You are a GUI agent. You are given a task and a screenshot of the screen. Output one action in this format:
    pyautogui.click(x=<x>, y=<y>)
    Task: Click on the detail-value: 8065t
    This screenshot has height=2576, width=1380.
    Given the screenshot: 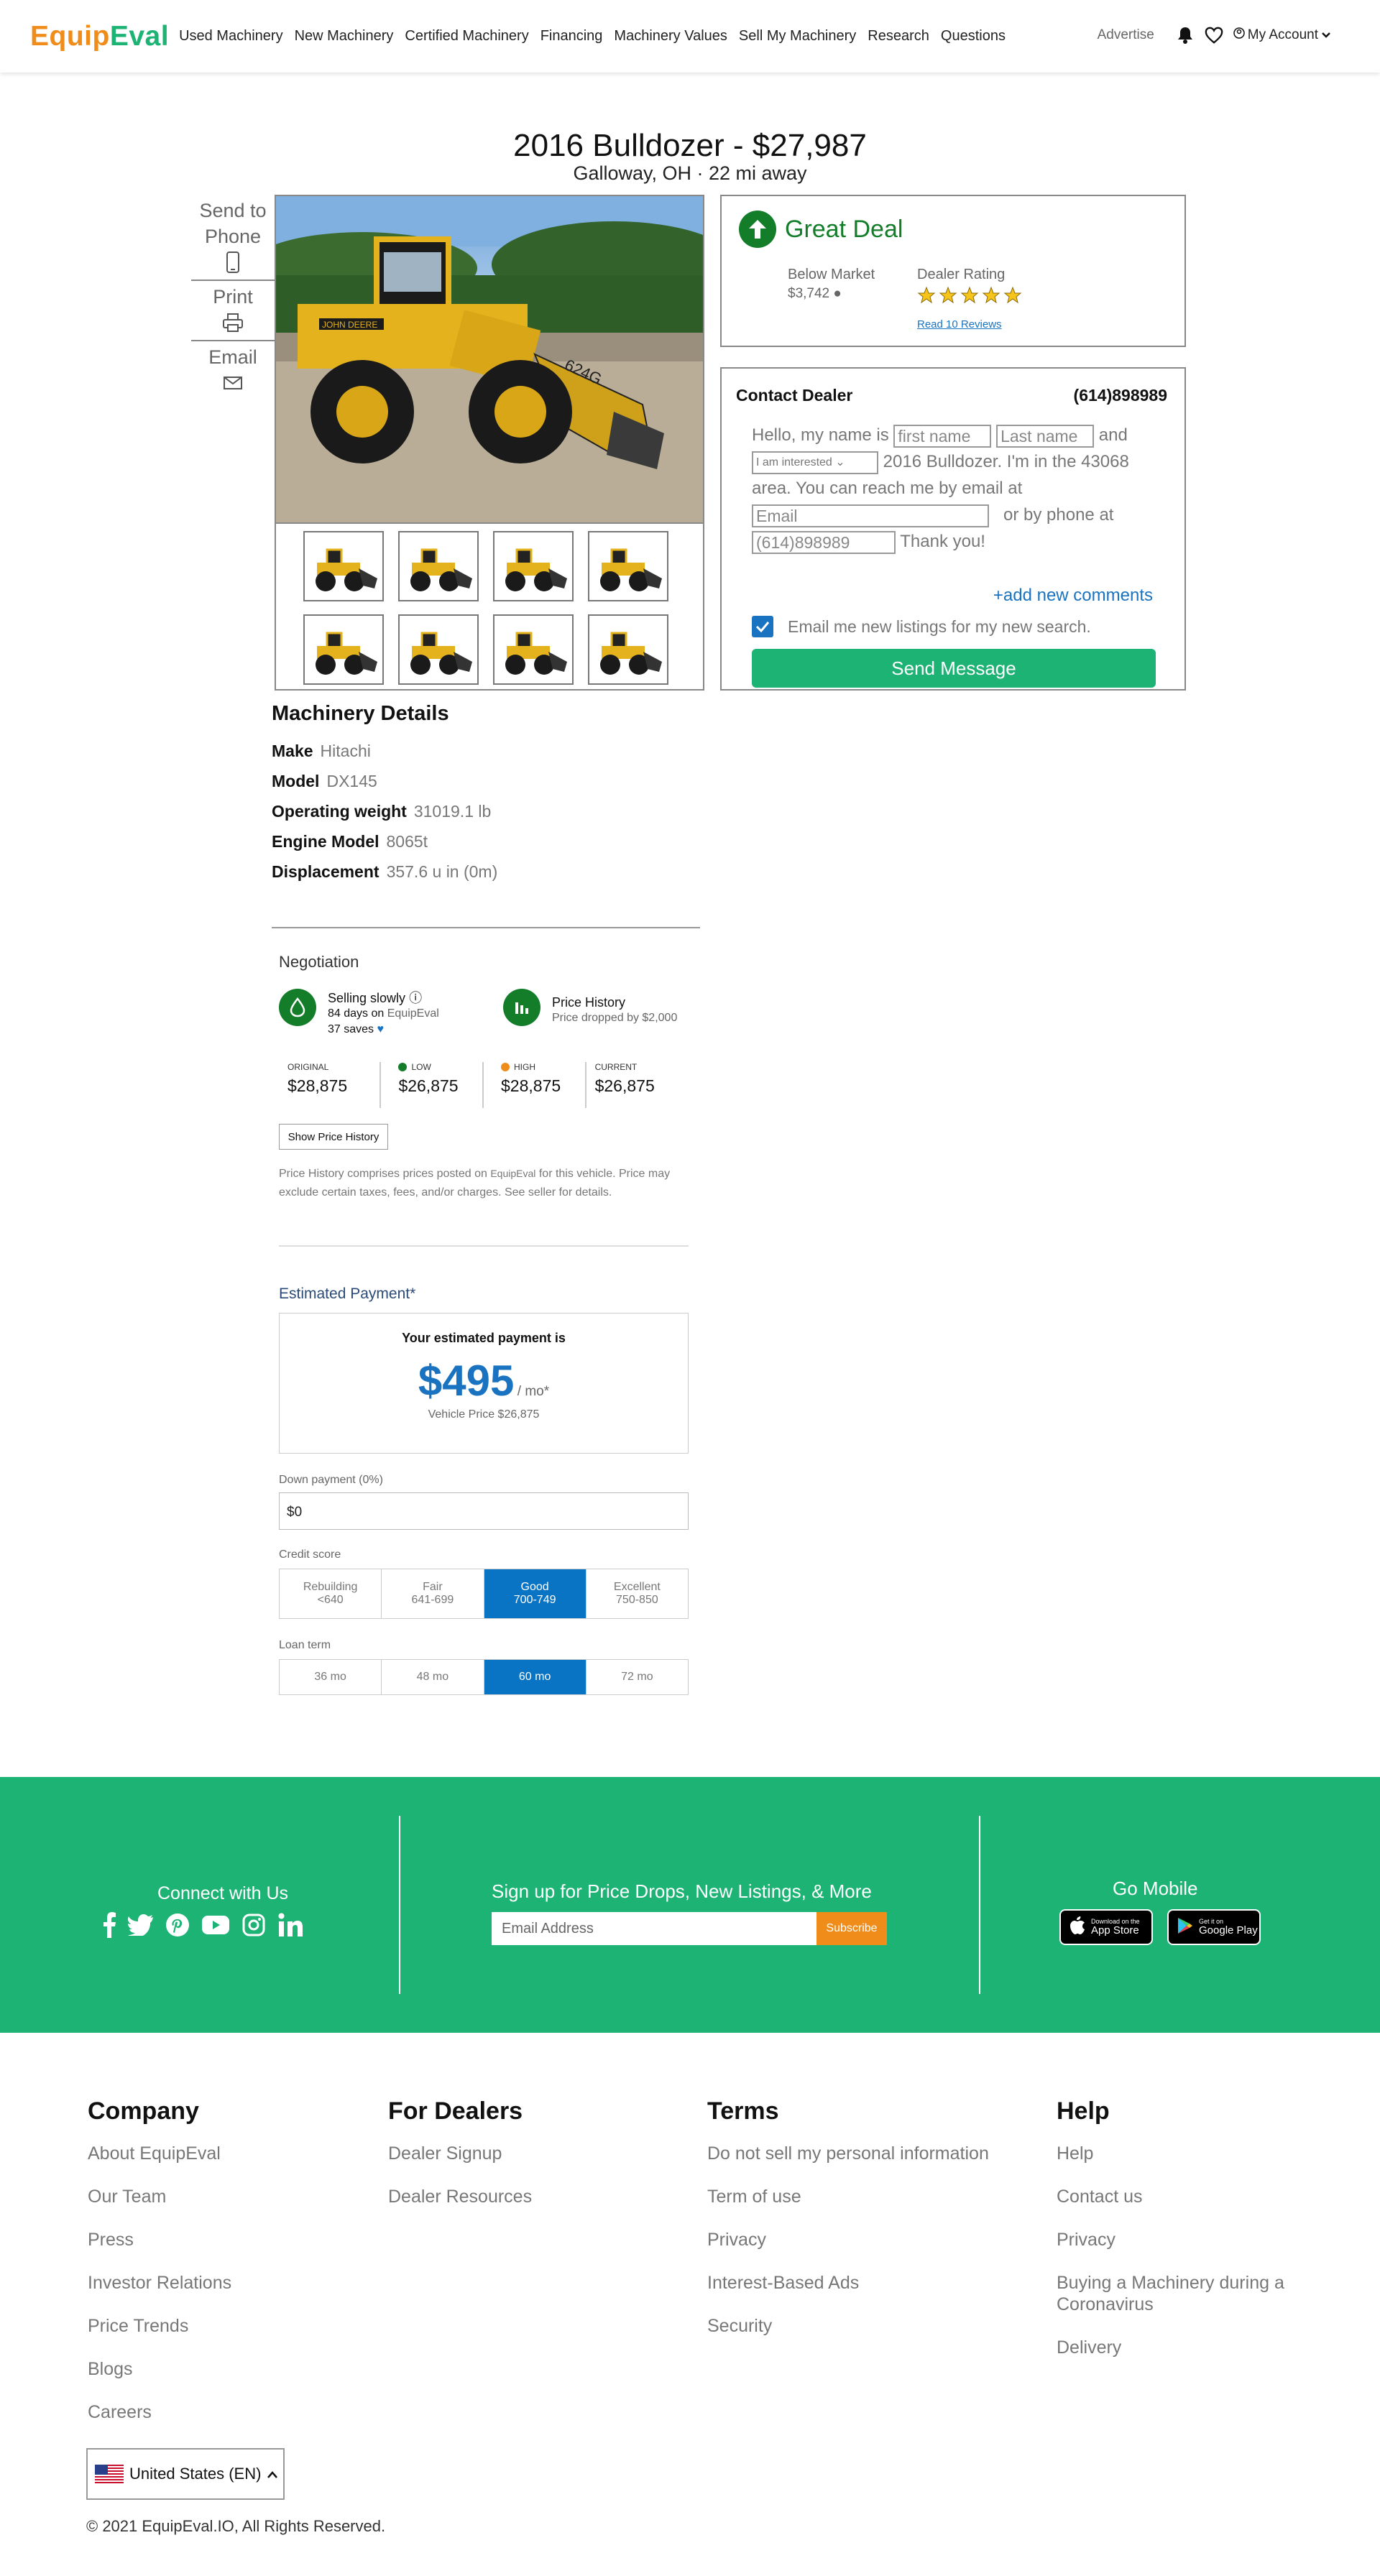 What is the action you would take?
    pyautogui.click(x=407, y=841)
    